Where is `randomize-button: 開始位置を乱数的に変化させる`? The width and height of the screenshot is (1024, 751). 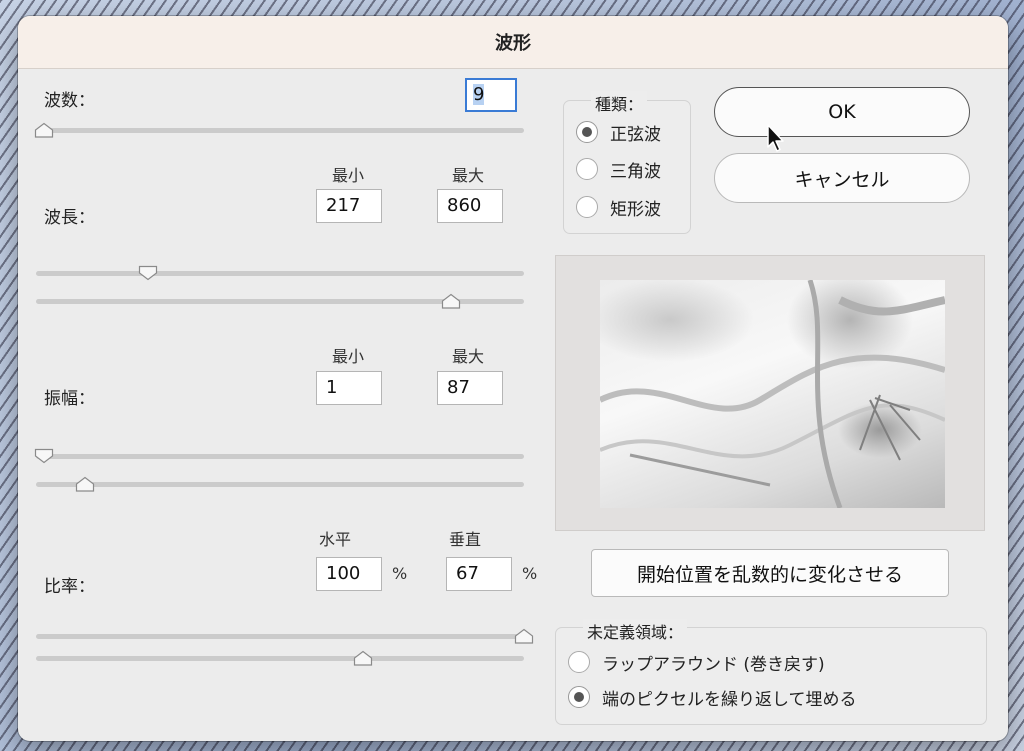
randomize-button: 開始位置を乱数的に変化させる is located at coordinates (770, 573).